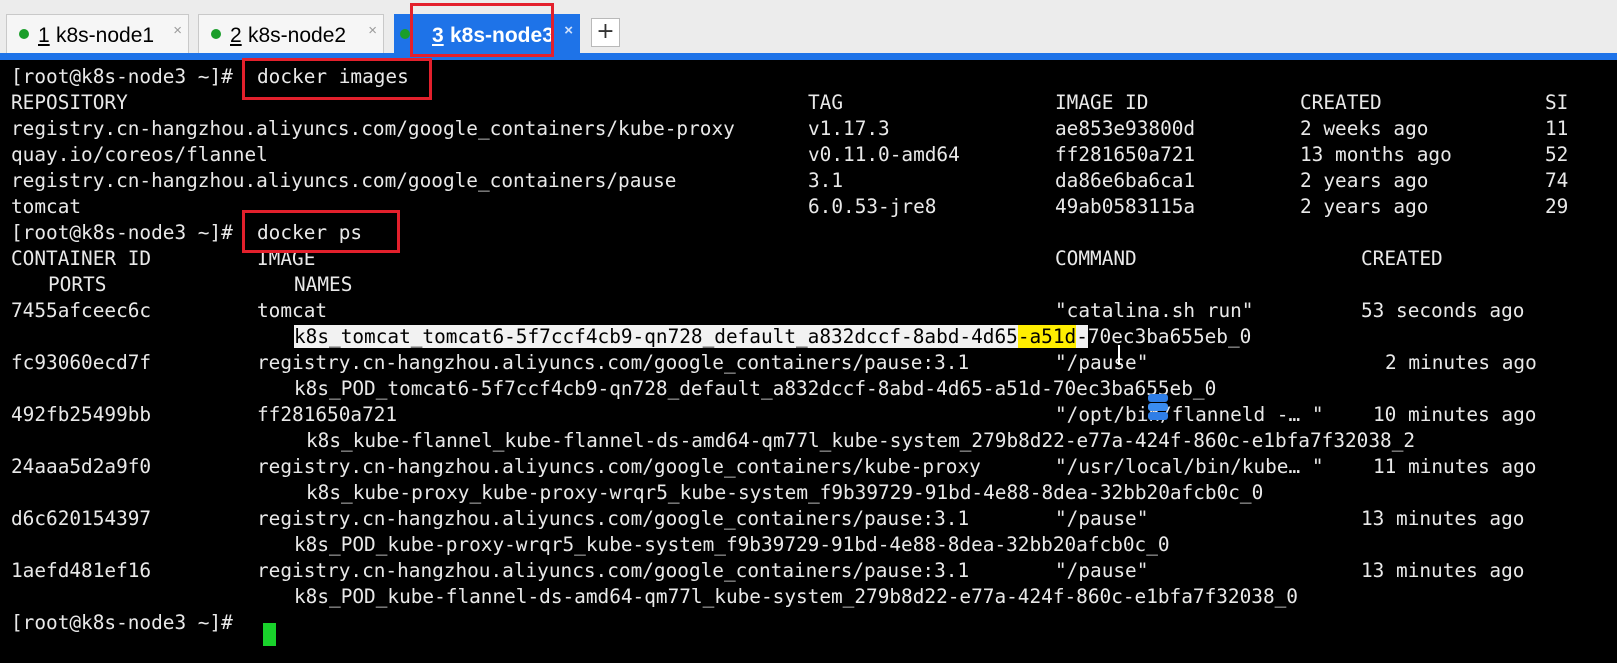  I want to click on container-id: 492fb25499bb, so click(81, 414).